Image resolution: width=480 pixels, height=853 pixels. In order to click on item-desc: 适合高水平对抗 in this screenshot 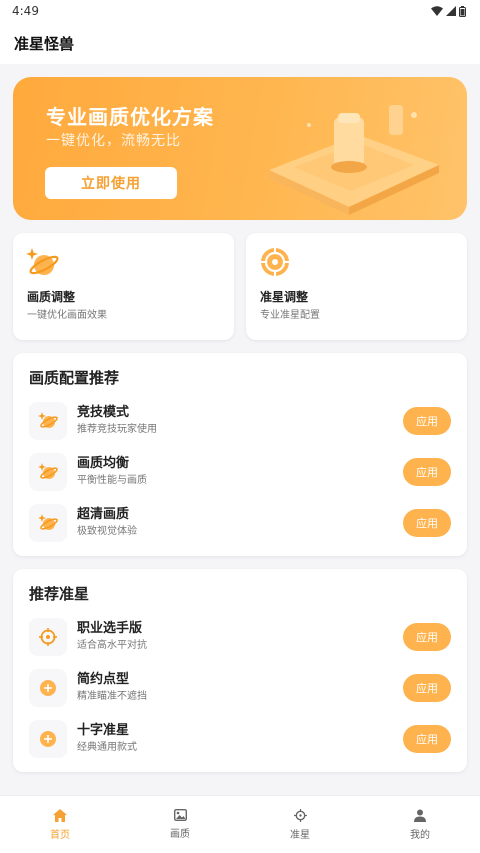, I will do `click(112, 645)`.